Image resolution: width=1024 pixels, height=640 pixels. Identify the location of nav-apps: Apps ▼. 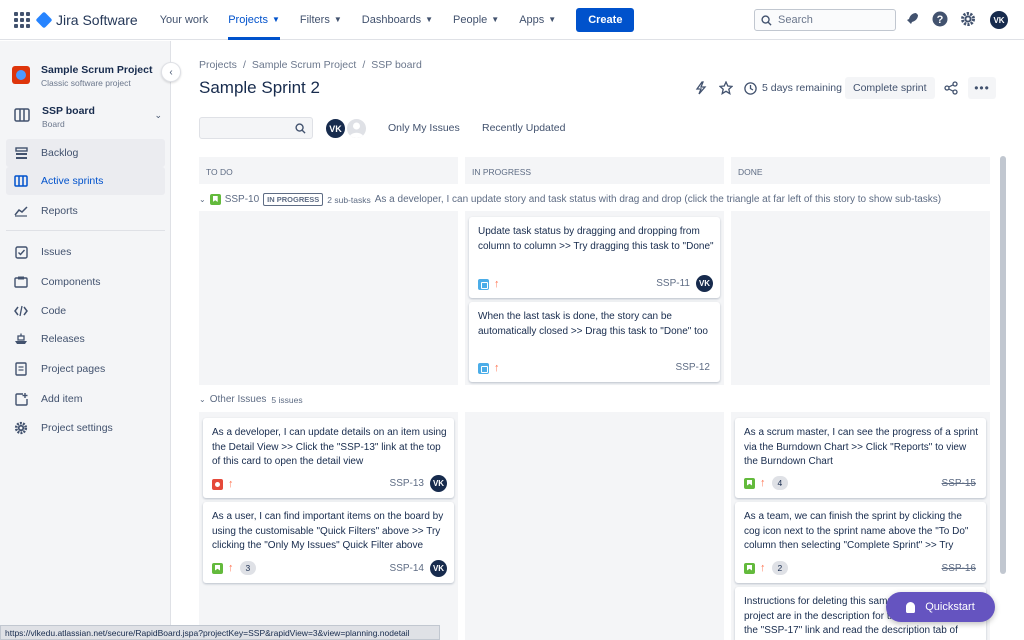
(537, 20).